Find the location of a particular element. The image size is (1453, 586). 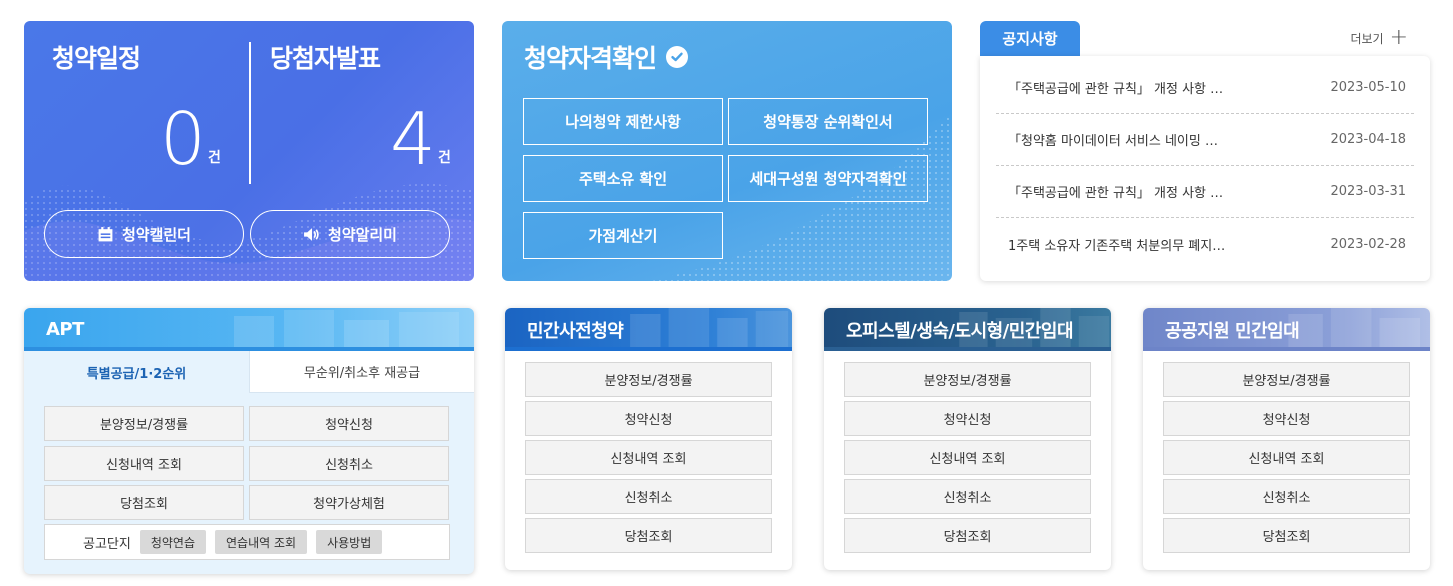

more-link: 더보기 + is located at coordinates (1379, 38).